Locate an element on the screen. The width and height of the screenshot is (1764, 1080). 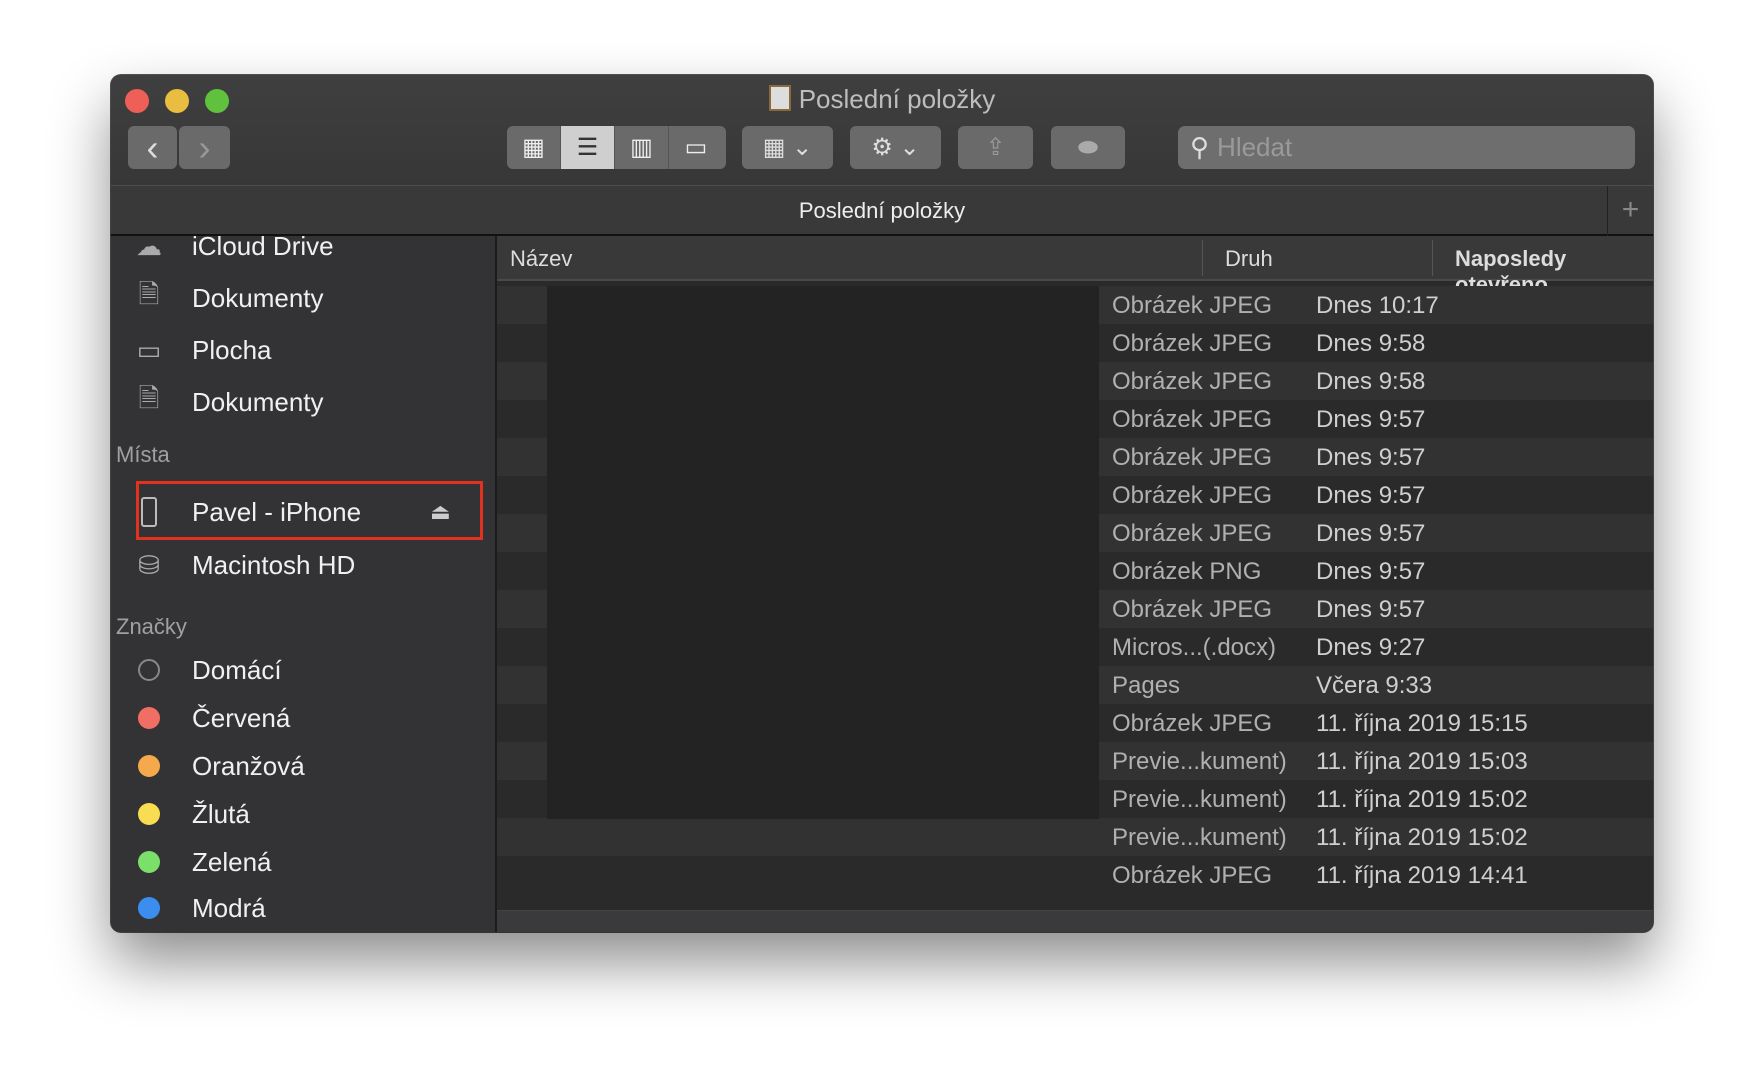
path-title: Poslední položky is located at coordinates (882, 210).